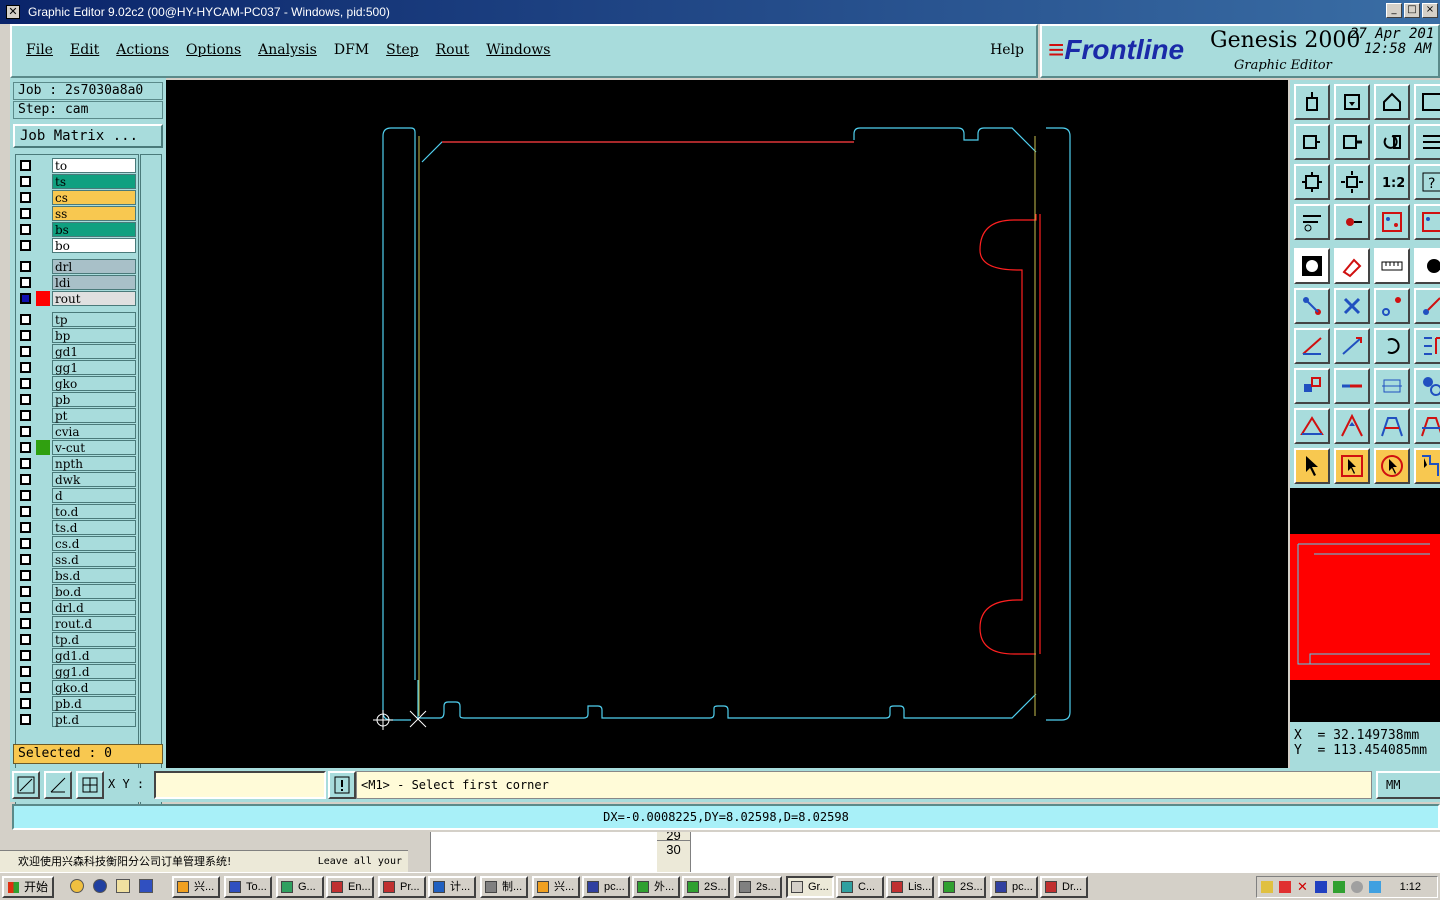 The image size is (1440, 900). Describe the element at coordinates (342, 785) in the screenshot. I see `exclamation-button` at that location.